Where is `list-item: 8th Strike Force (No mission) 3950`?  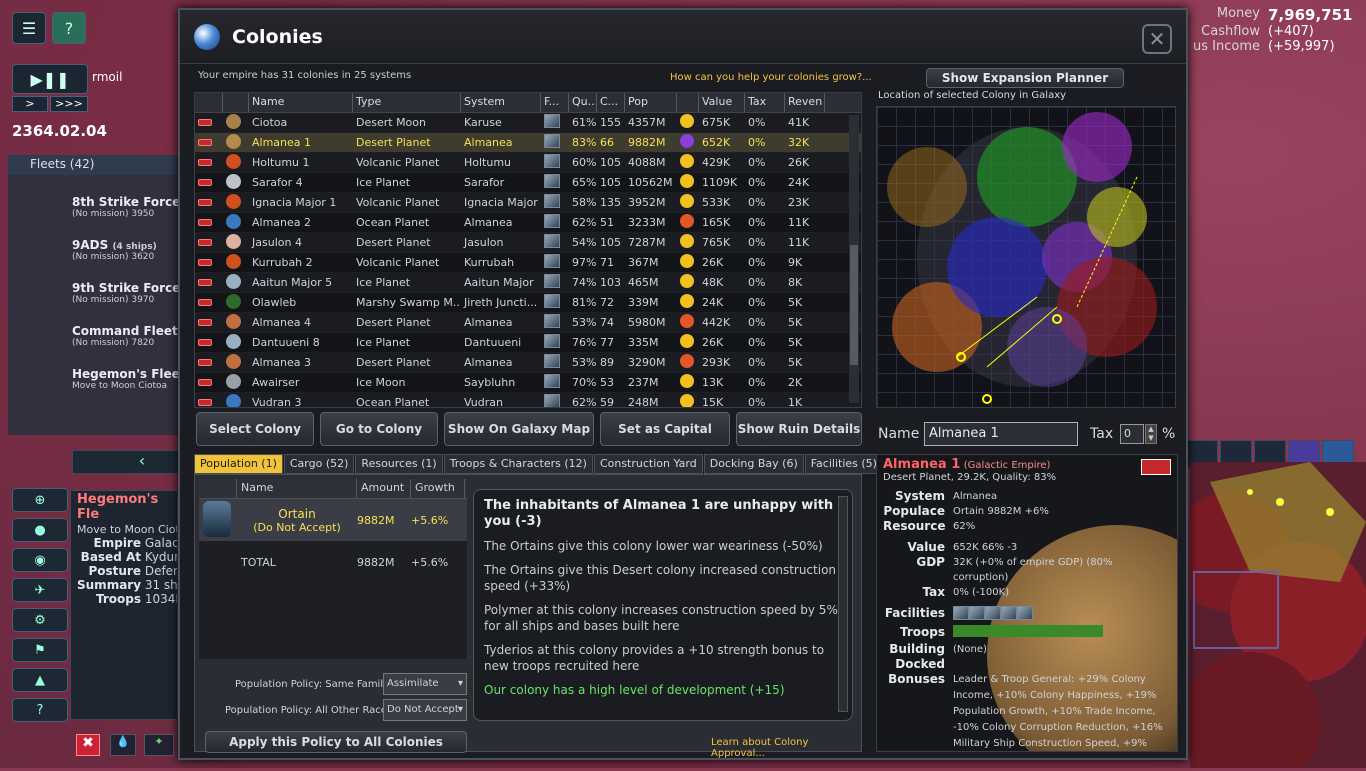
list-item: 8th Strike Force (No mission) 3950 is located at coordinates (127, 207).